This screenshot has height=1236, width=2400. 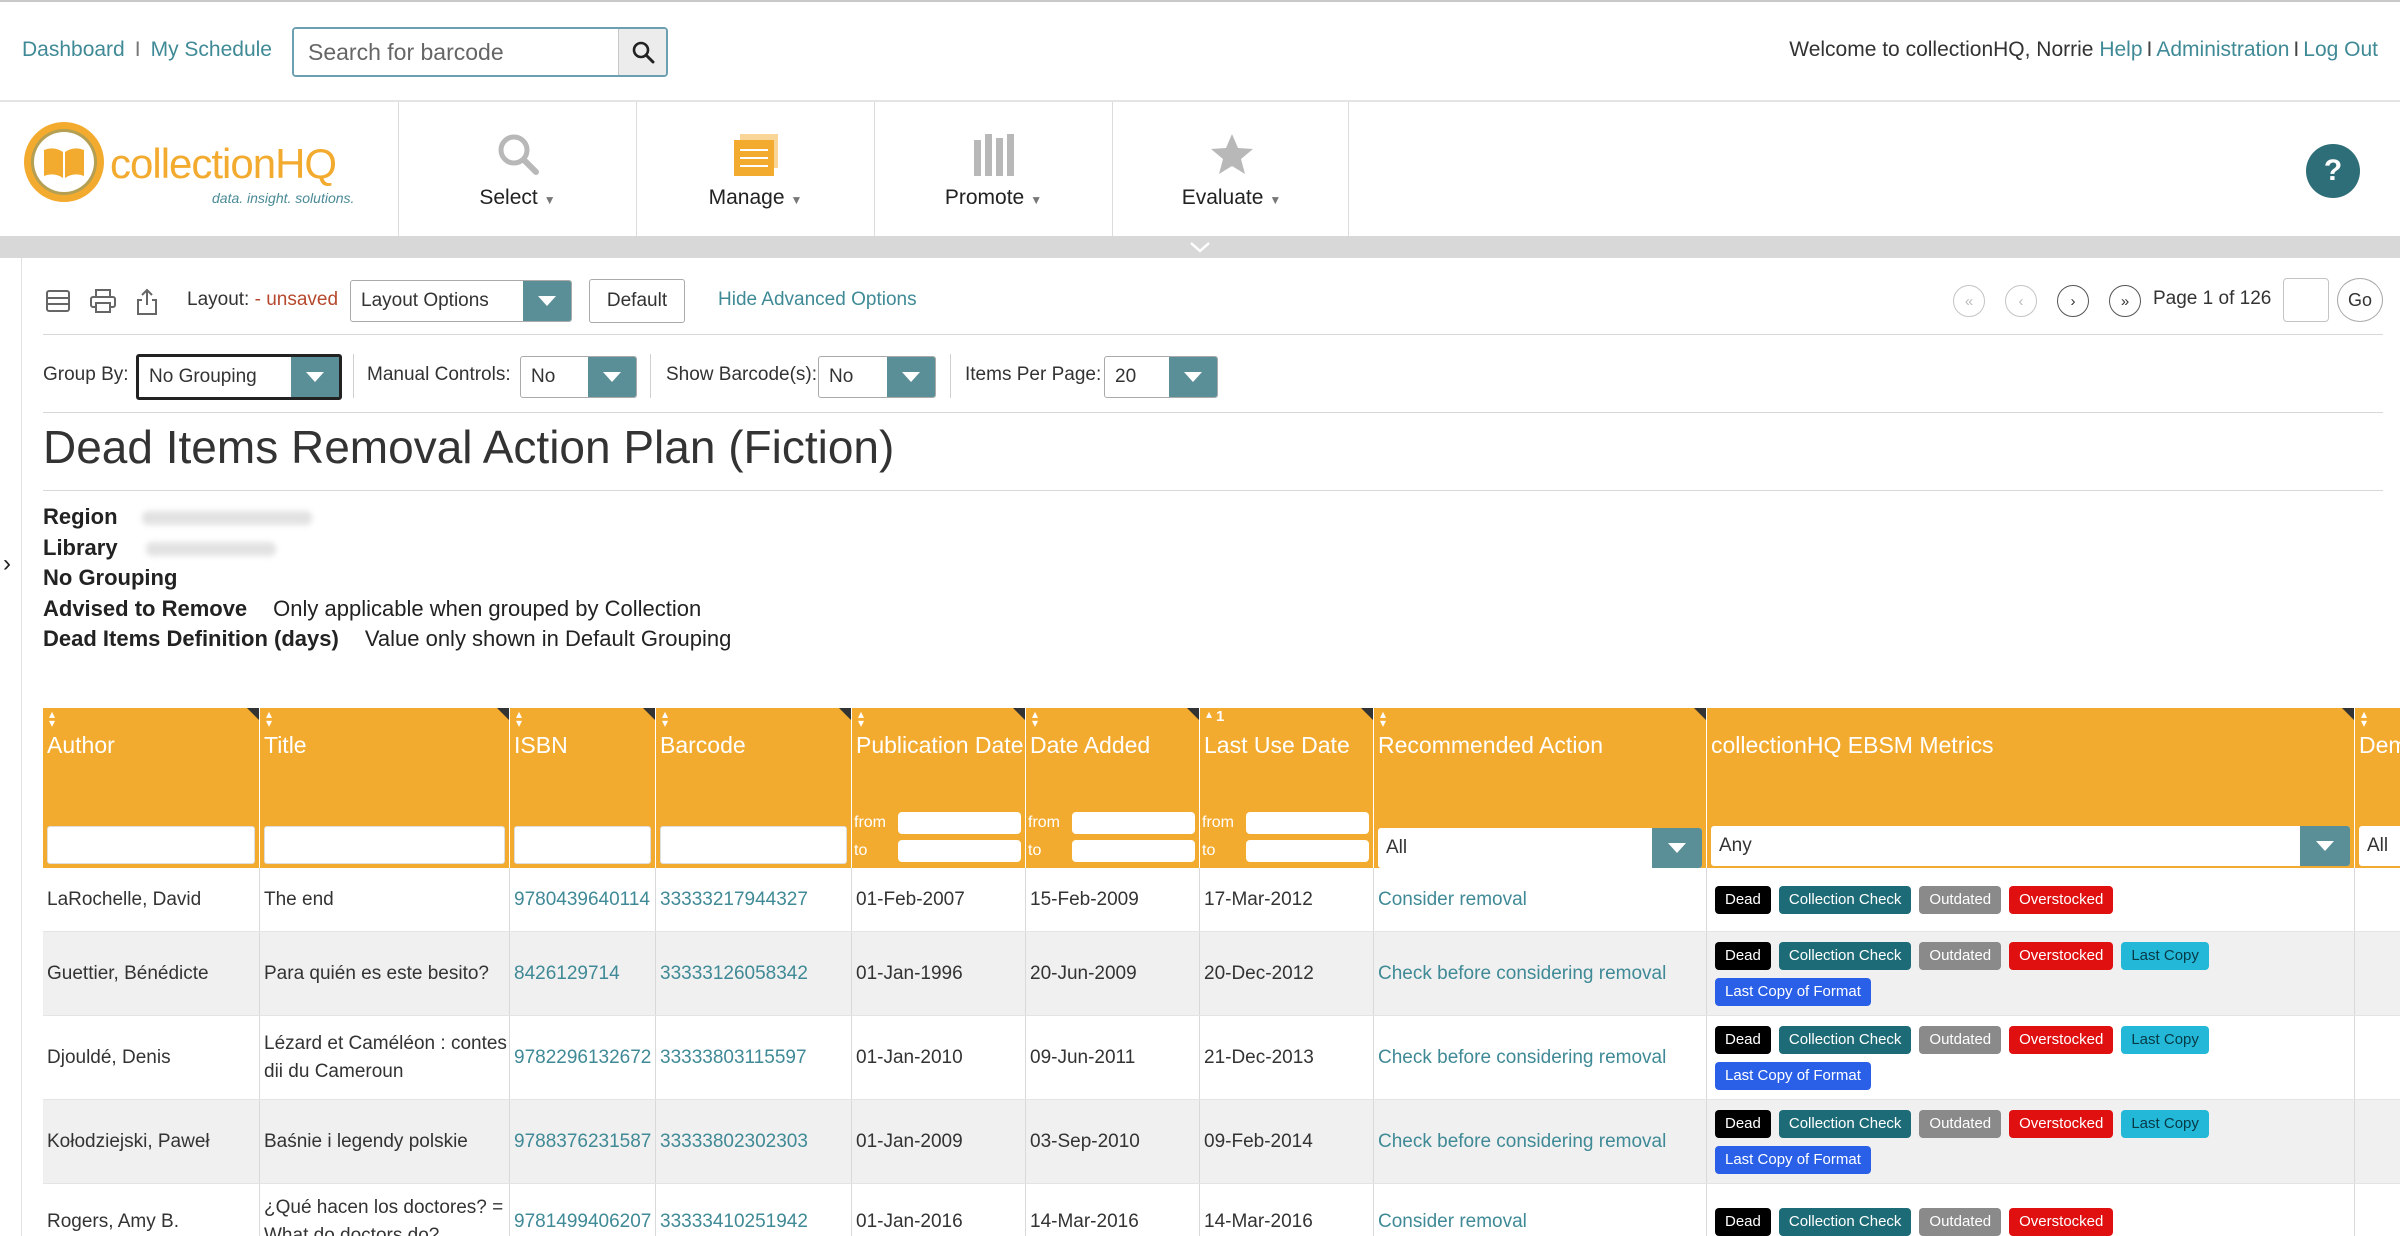 I want to click on date-added-from: from, so click(x=1111, y=823).